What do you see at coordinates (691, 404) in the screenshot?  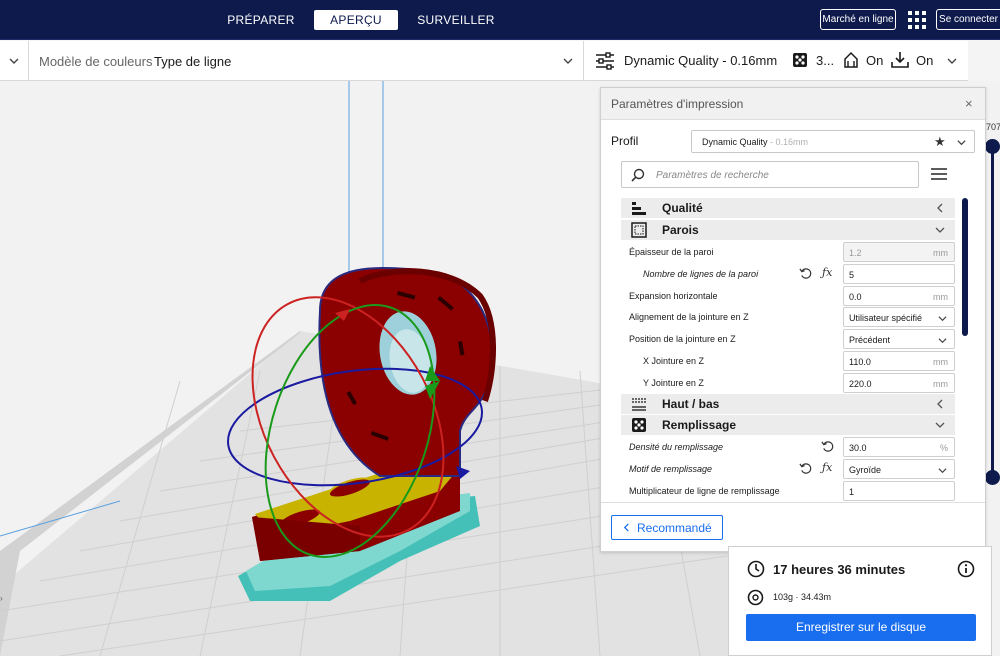 I see `category-label: Haut / bas` at bounding box center [691, 404].